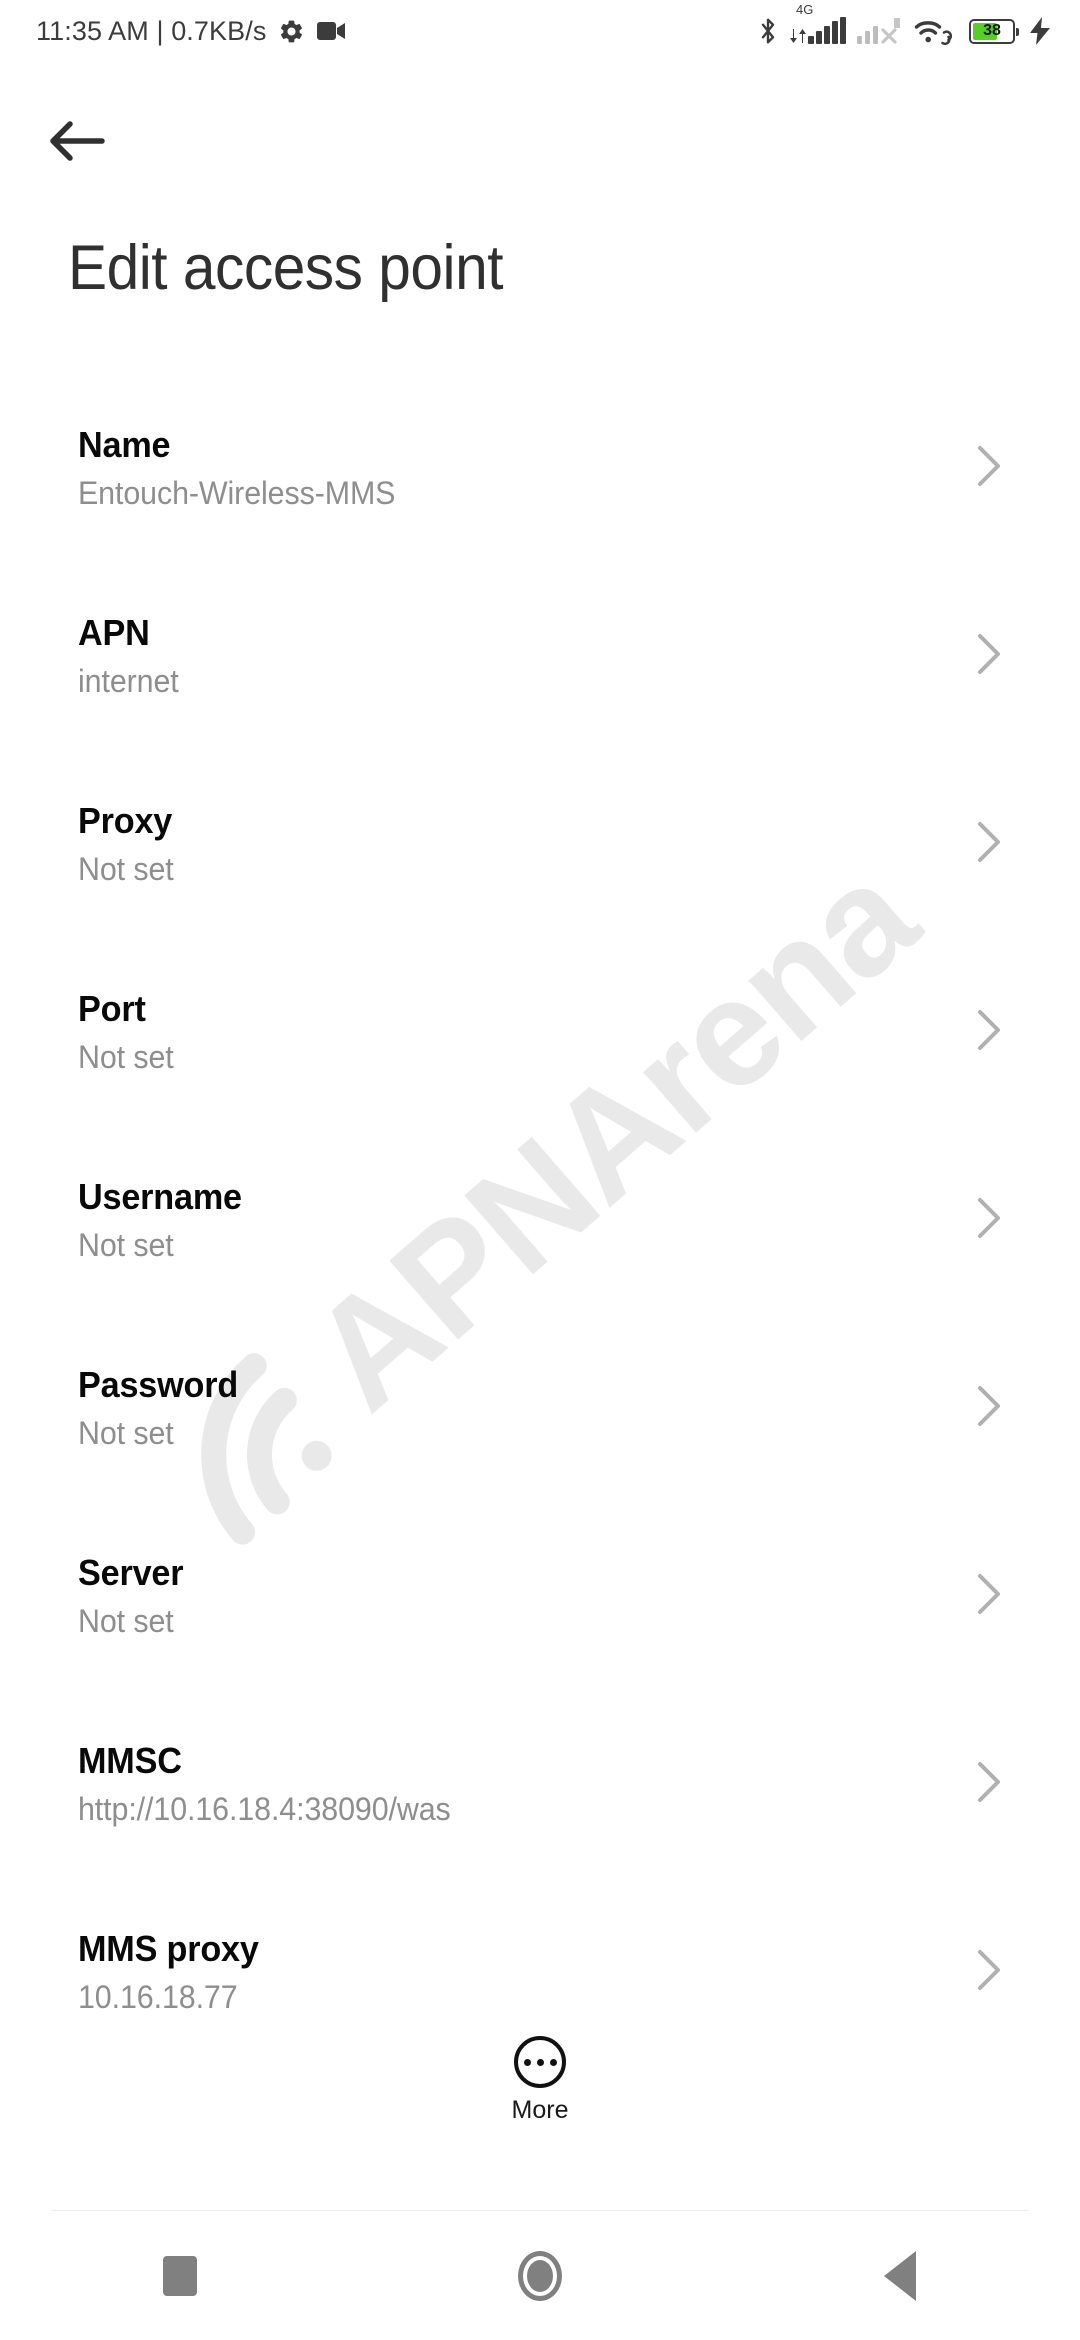 The height and width of the screenshot is (2340, 1080). Describe the element at coordinates (114, 632) in the screenshot. I see `list-item-title: APN` at that location.